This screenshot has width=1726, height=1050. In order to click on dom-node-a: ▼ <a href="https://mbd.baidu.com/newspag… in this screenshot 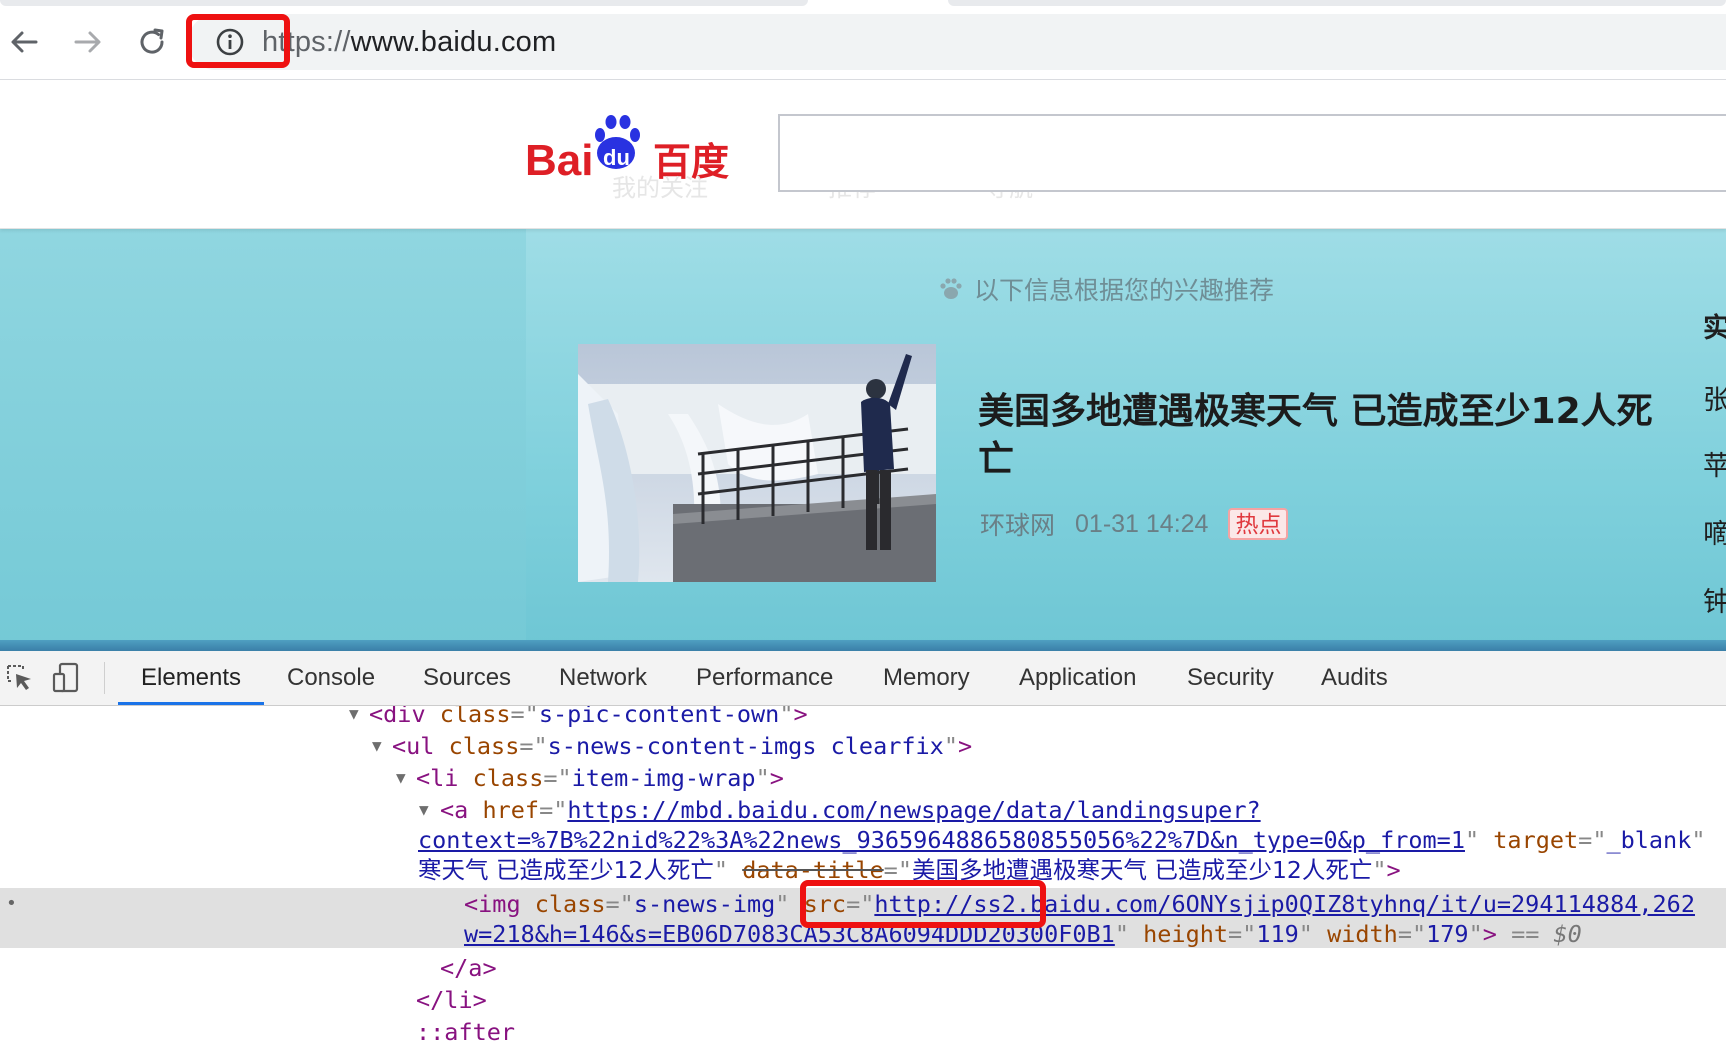, I will do `click(863, 810)`.